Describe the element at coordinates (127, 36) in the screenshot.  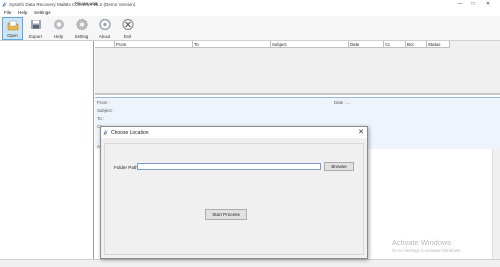
I see `exit-label: Exit` at that location.